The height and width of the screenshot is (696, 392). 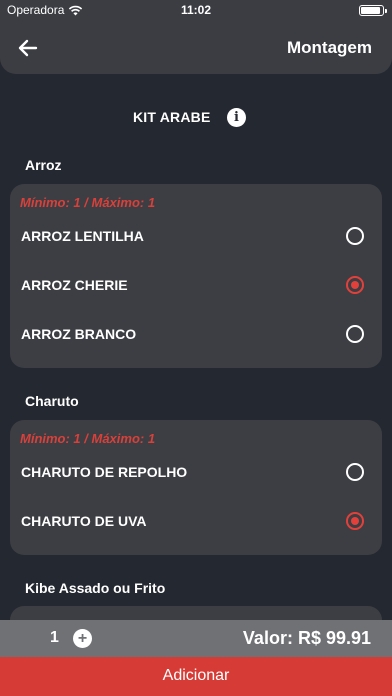 What do you see at coordinates (196, 48) in the screenshot?
I see `nav-bar: Montagem` at bounding box center [196, 48].